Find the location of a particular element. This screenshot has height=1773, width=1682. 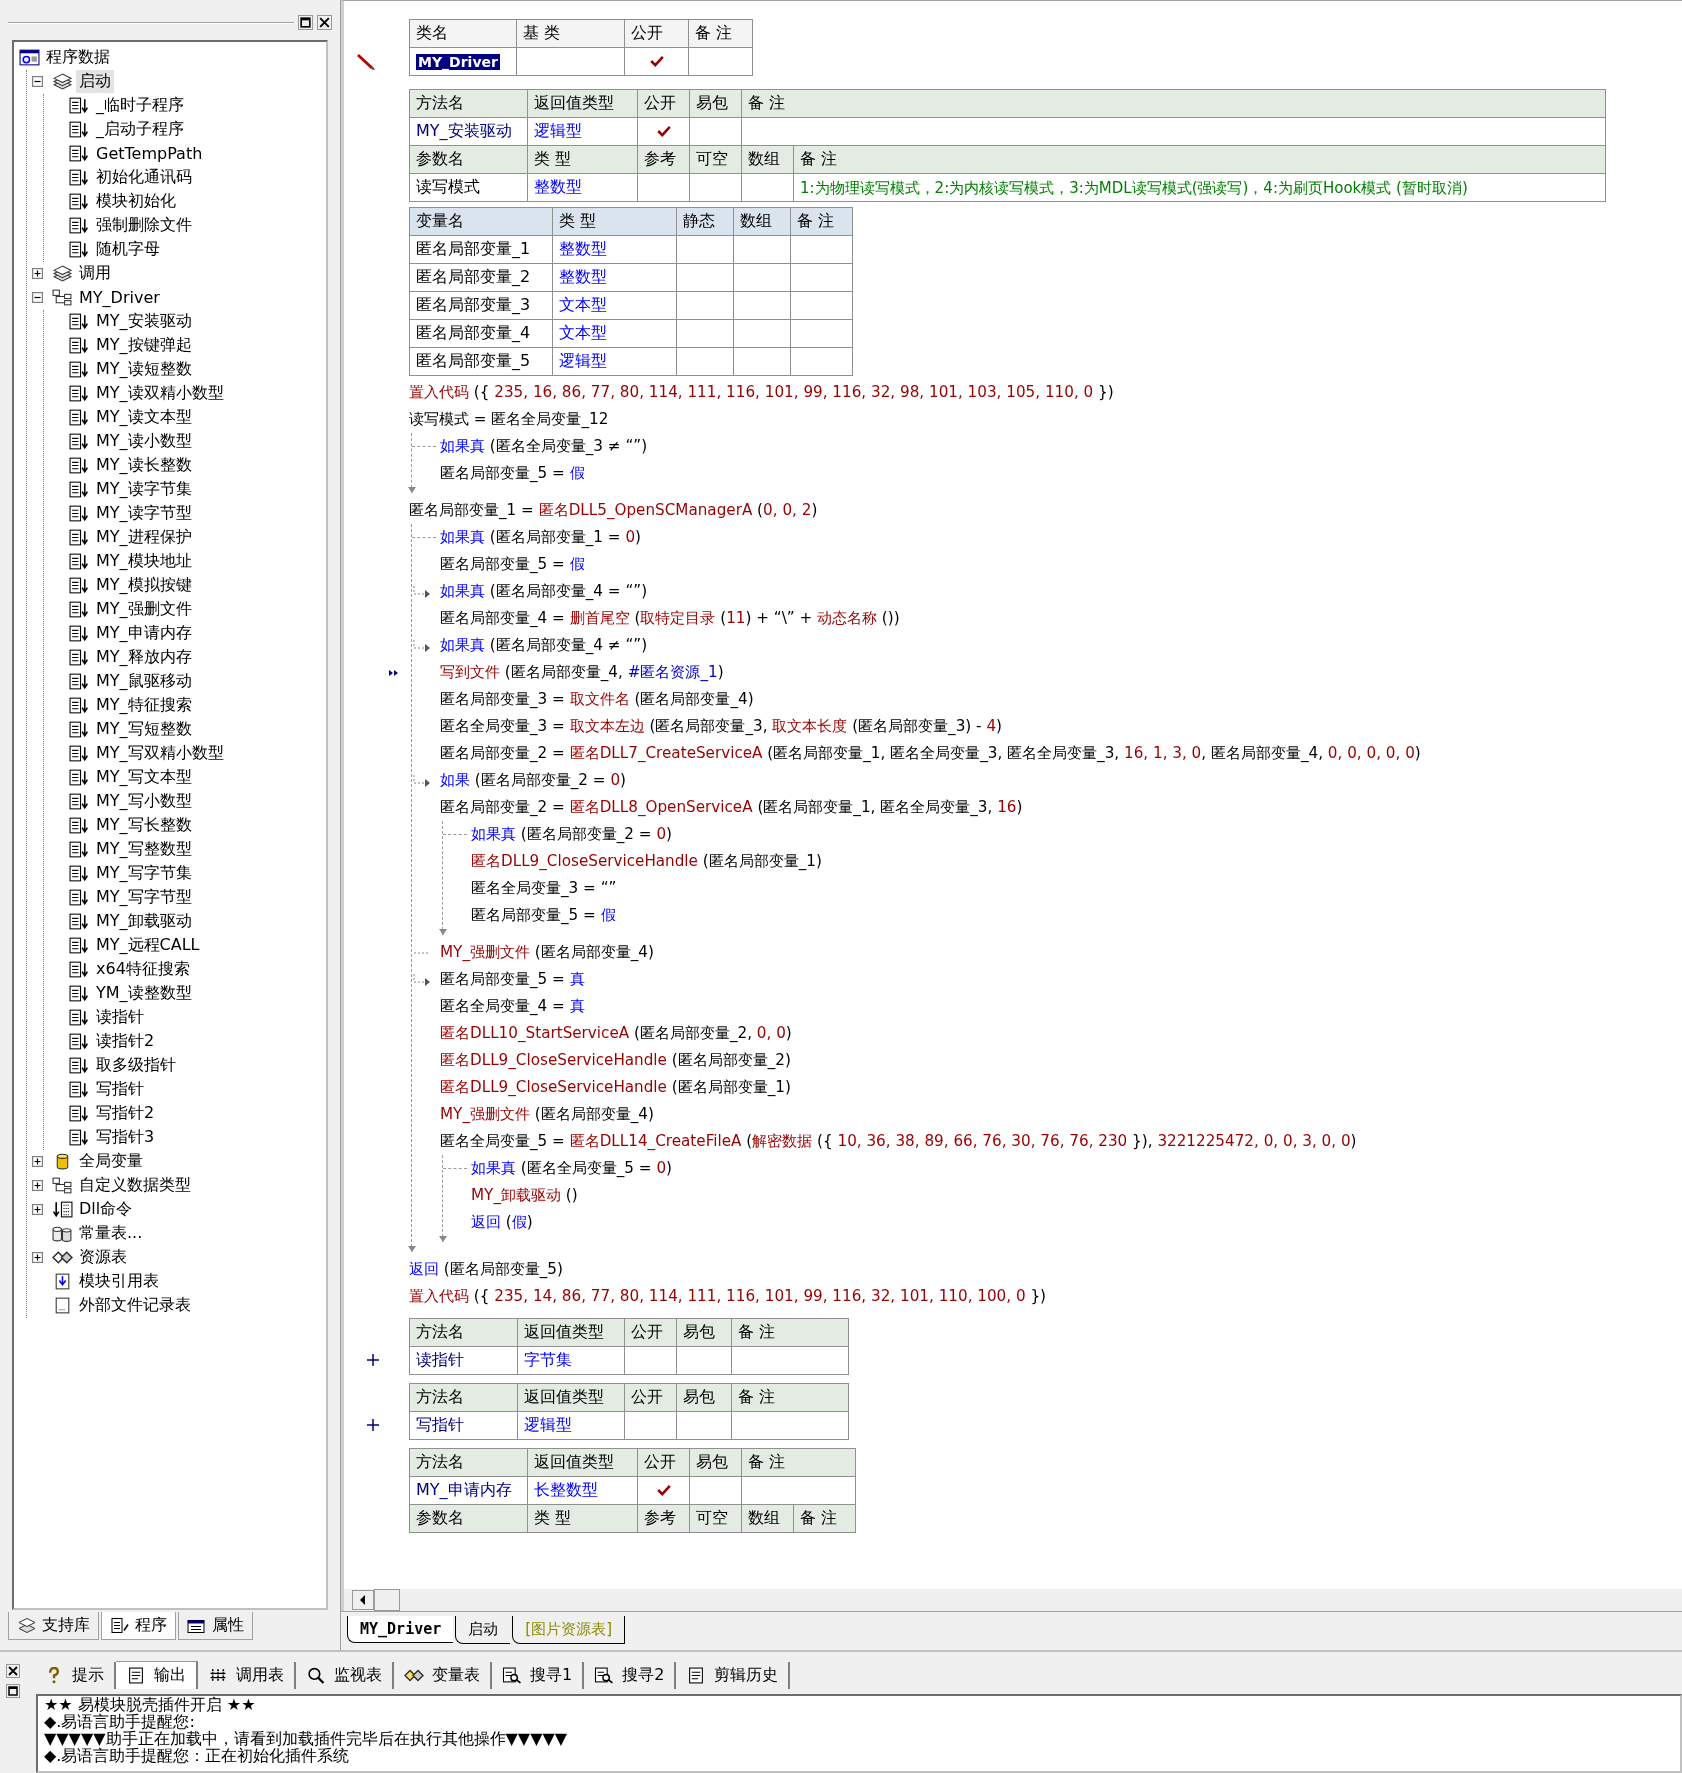

tree-item: MY_读字节集 is located at coordinates (144, 490).